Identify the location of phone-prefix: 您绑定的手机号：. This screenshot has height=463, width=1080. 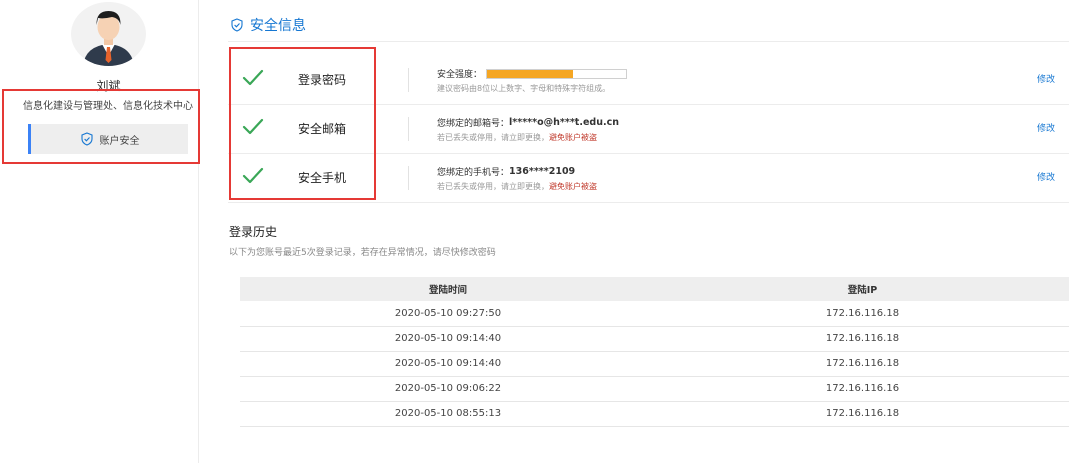
(473, 173).